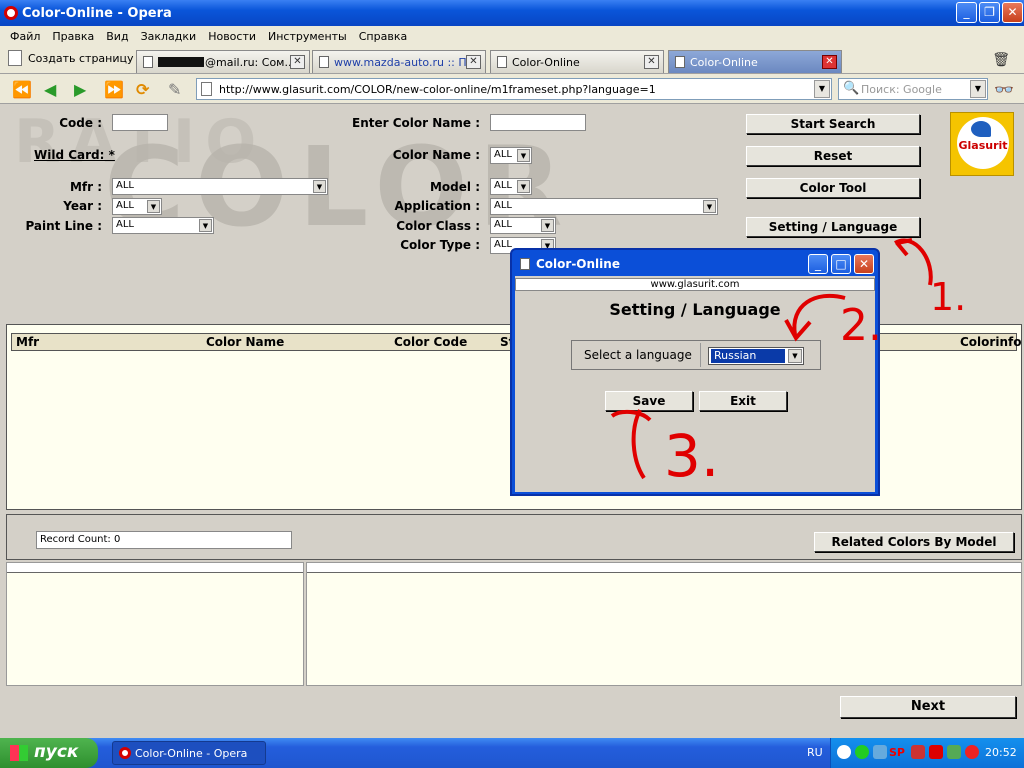 The width and height of the screenshot is (1024, 768). I want to click on application-label: Application :, so click(437, 206).